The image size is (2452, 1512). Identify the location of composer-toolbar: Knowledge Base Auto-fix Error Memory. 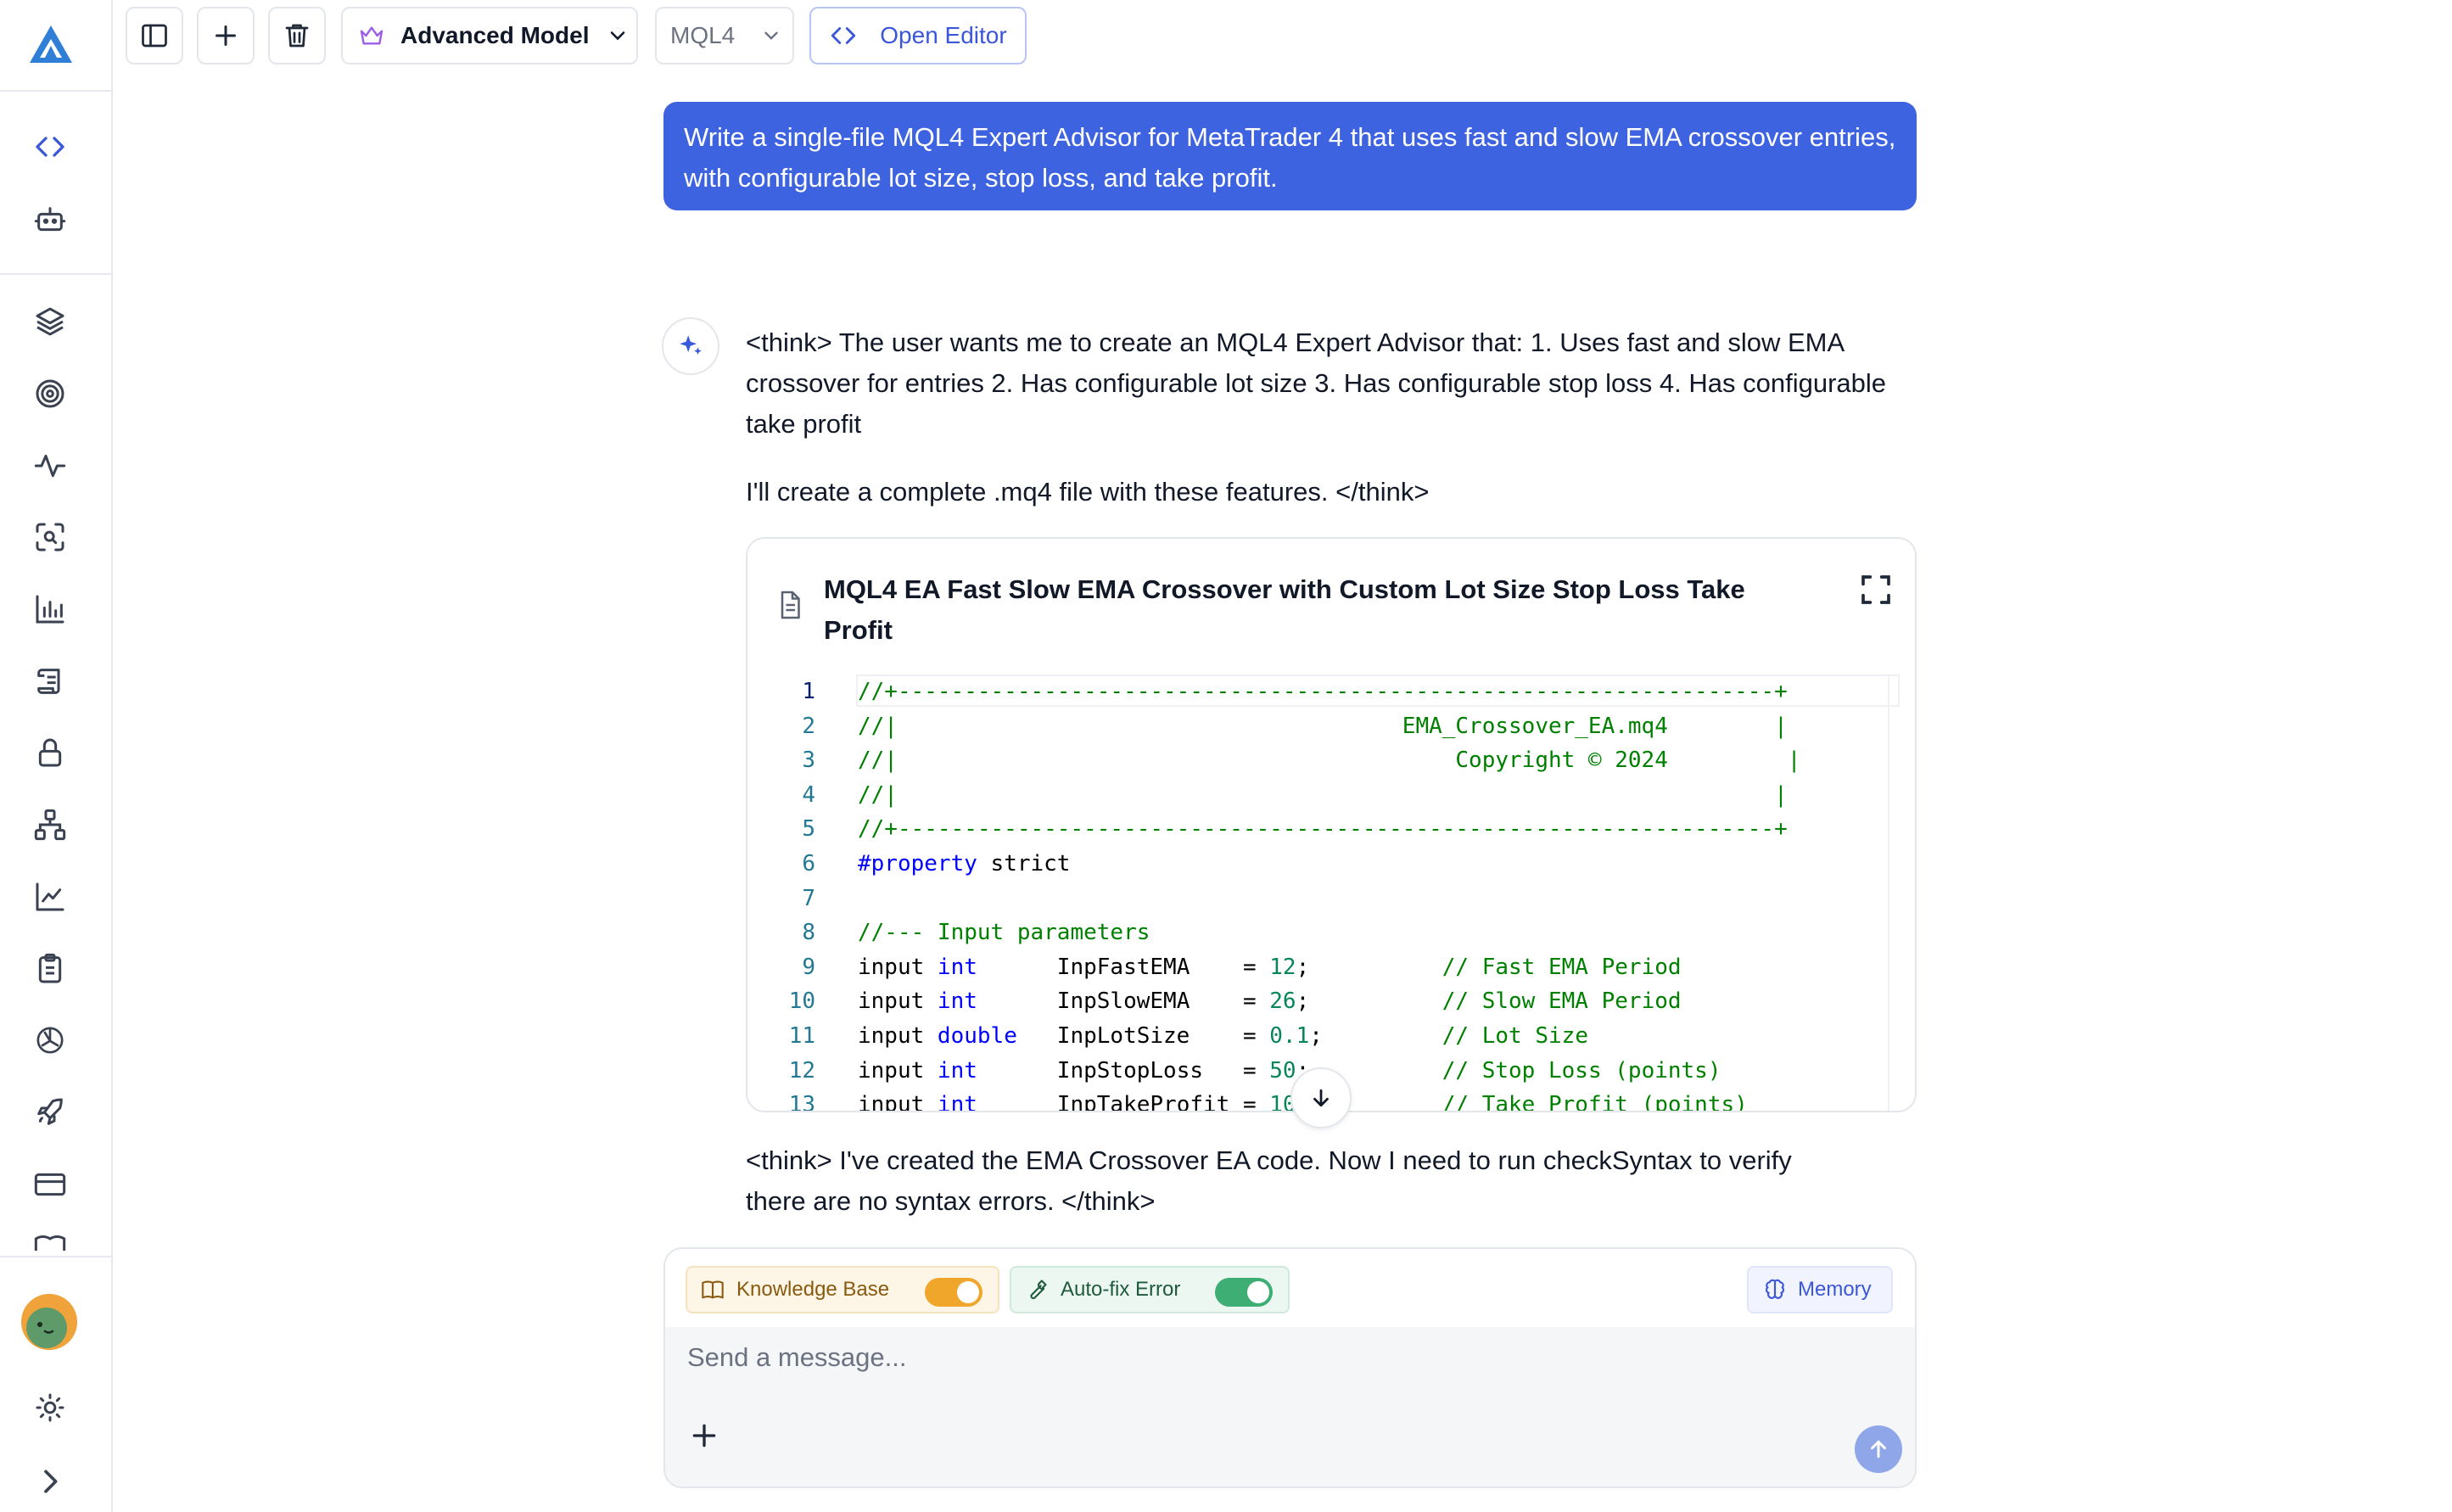
(1290, 1288).